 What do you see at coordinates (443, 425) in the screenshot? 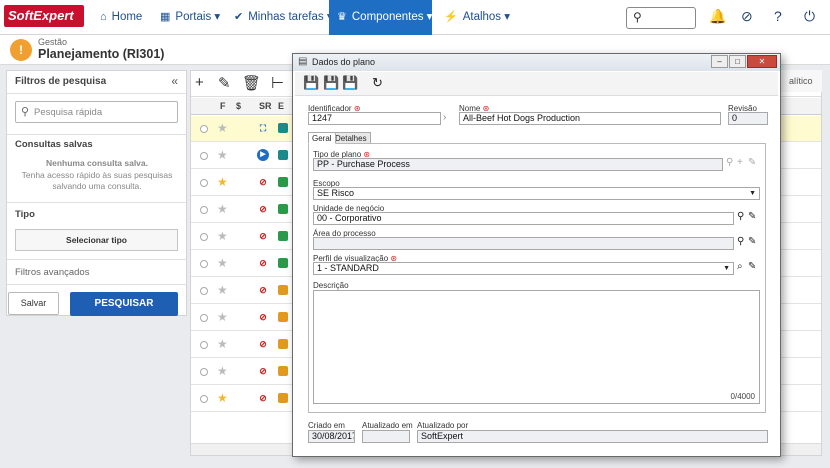
I see `updated-by-label: Atualizado por` at bounding box center [443, 425].